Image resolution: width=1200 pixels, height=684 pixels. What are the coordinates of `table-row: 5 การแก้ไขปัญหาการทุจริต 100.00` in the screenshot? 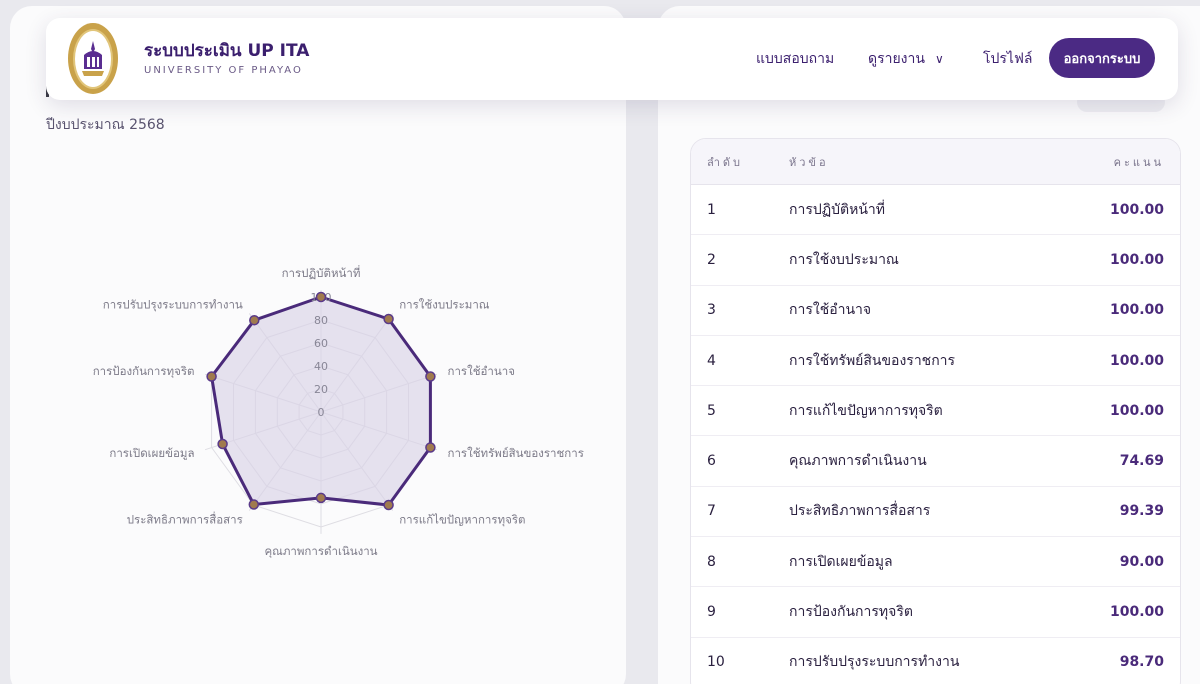 It's located at (935, 411).